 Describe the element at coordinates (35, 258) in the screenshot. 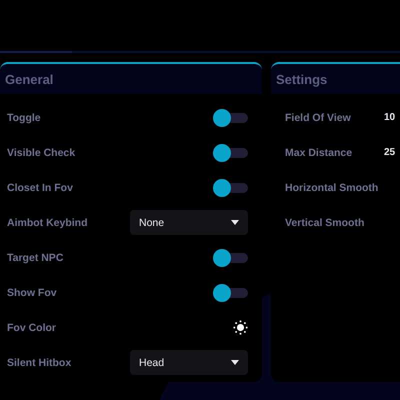

I see `setting-label: Target NPC` at that location.